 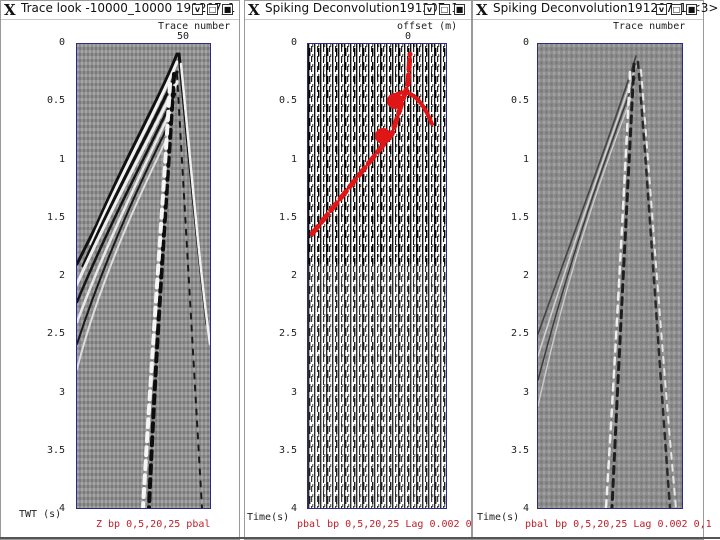 What do you see at coordinates (606, 8) in the screenshot?
I see `window-title: Spiking Deconvolution191207_1 <3>` at bounding box center [606, 8].